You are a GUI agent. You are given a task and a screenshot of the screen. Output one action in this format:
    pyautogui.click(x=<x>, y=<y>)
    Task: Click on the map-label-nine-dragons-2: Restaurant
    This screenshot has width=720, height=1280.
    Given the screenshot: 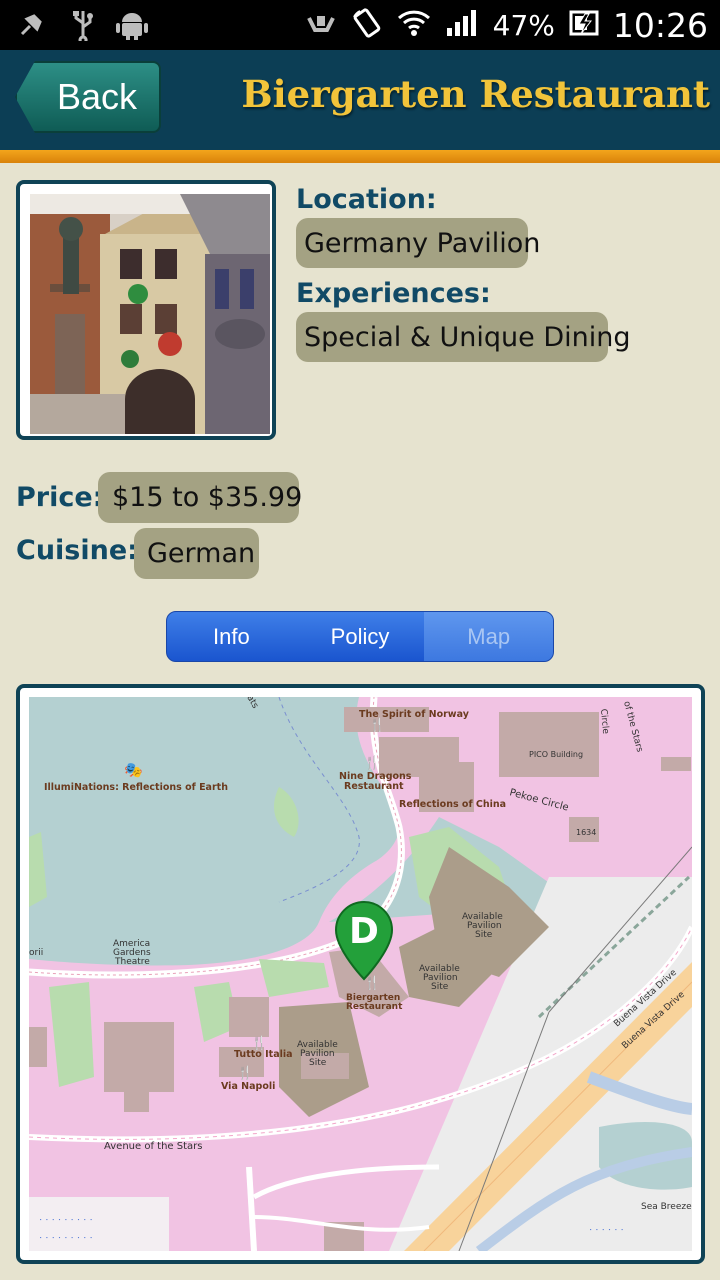 What is the action you would take?
    pyautogui.click(x=374, y=786)
    